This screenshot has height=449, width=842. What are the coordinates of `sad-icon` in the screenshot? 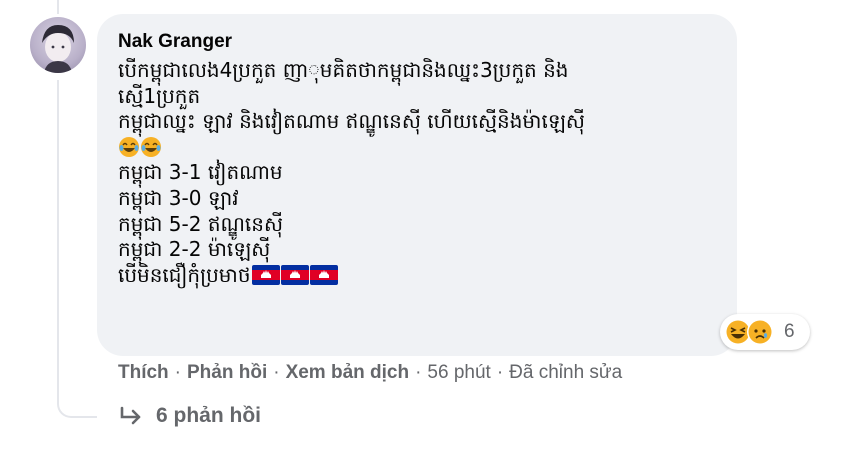 It's located at (760, 332).